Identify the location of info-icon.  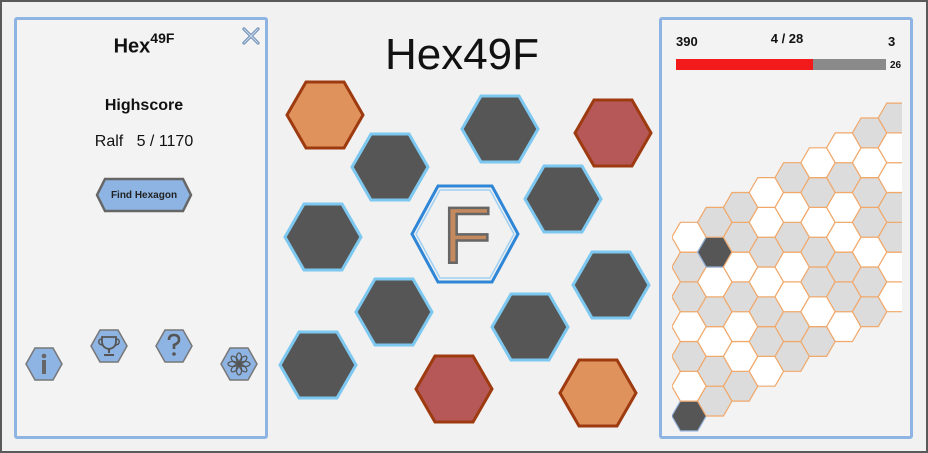
(44, 364).